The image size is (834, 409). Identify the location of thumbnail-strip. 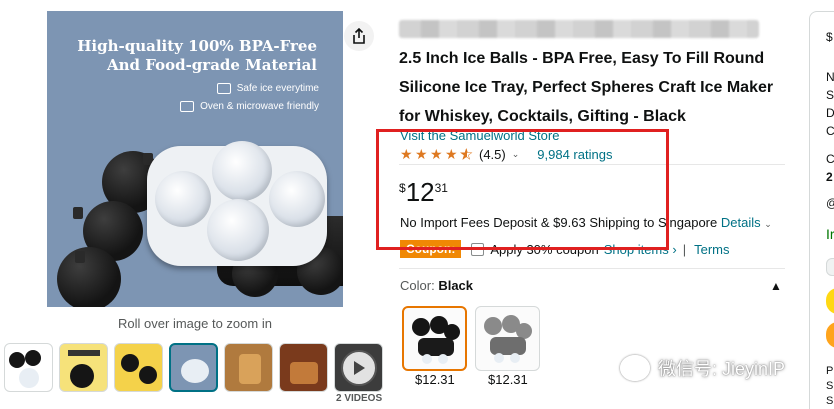
(193, 367).